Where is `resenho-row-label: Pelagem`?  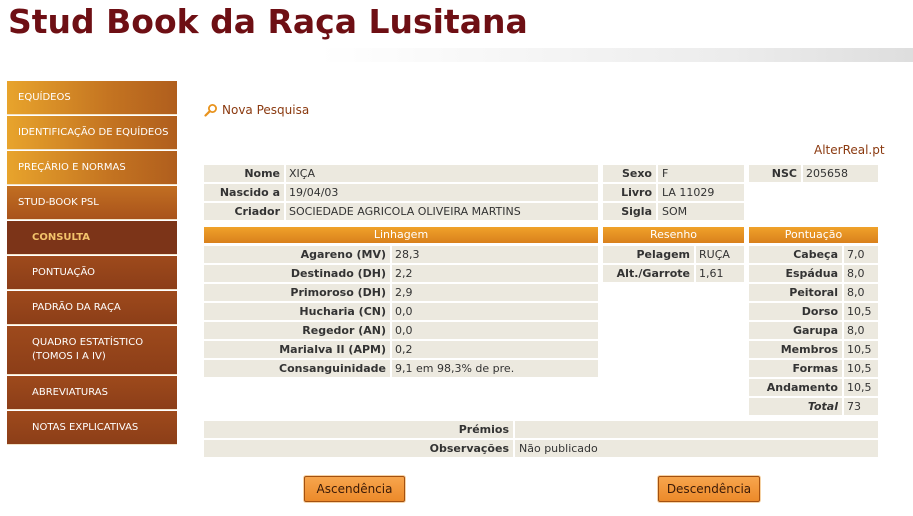 resenho-row-label: Pelagem is located at coordinates (663, 254).